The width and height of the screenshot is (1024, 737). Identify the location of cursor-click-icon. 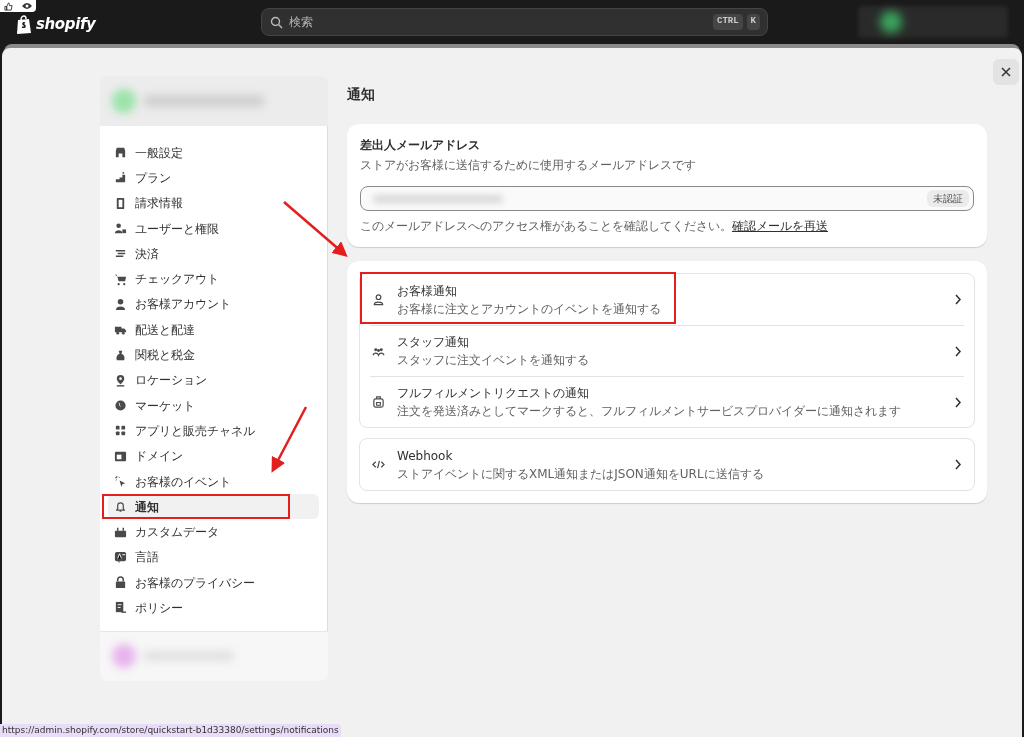
(120, 481).